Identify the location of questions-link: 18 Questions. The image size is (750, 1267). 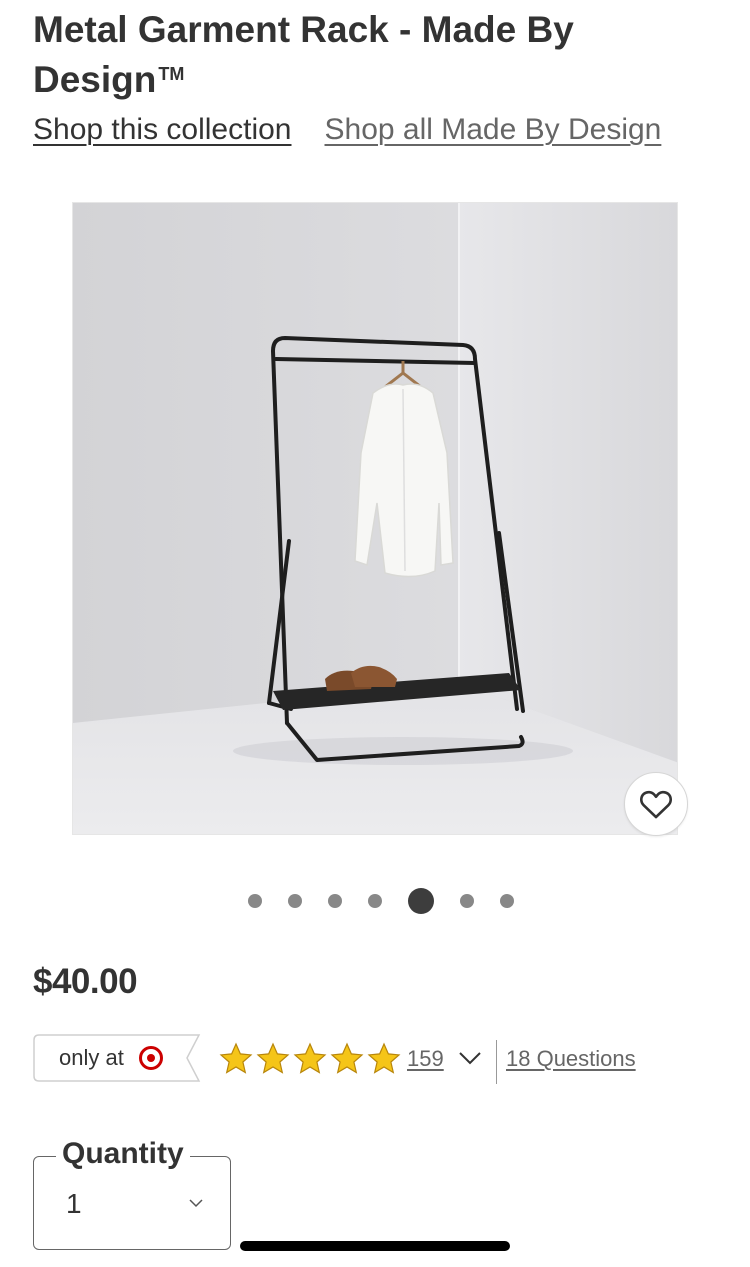
(571, 1059).